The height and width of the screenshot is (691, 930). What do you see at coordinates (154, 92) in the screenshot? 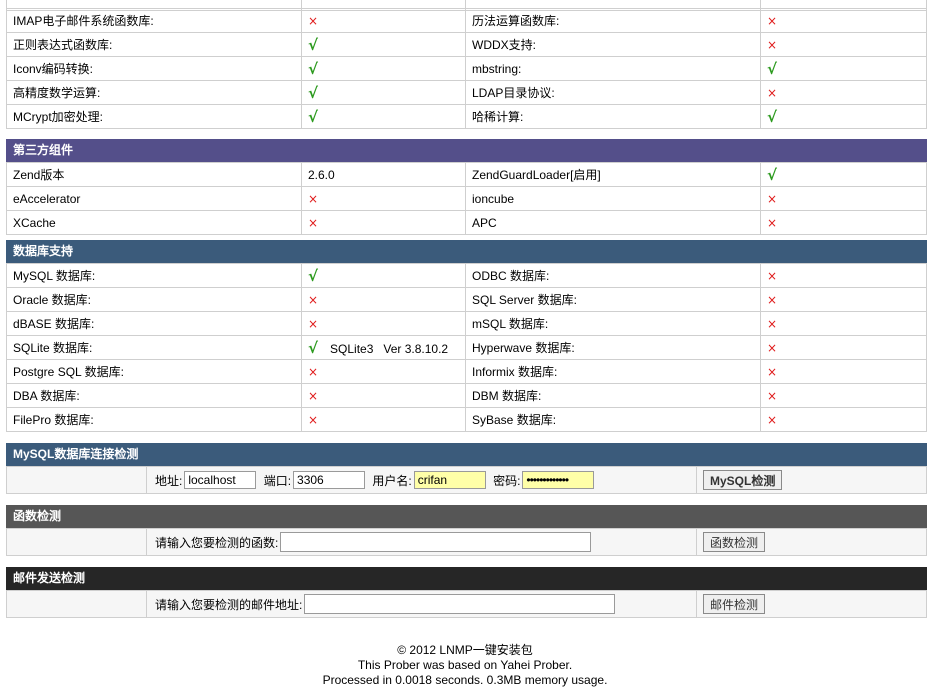
I see `feature-label: 高精度数学运算:` at bounding box center [154, 92].